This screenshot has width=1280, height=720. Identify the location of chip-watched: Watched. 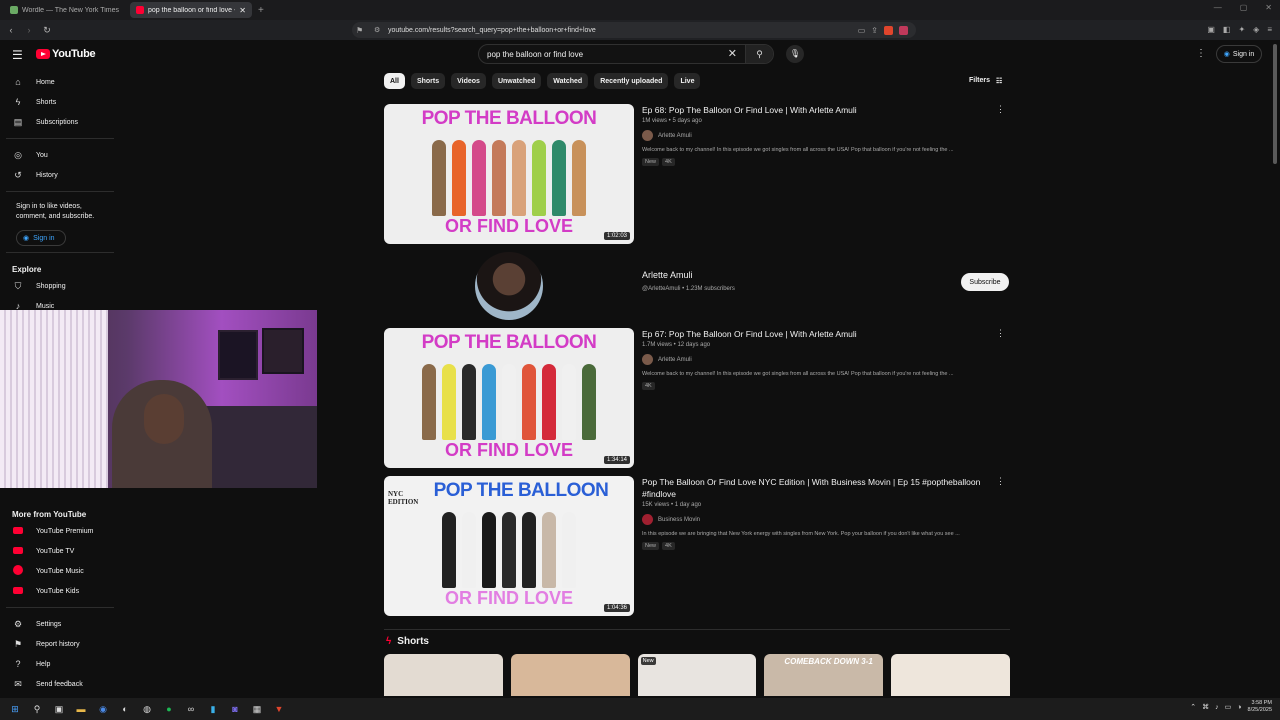
(568, 81).